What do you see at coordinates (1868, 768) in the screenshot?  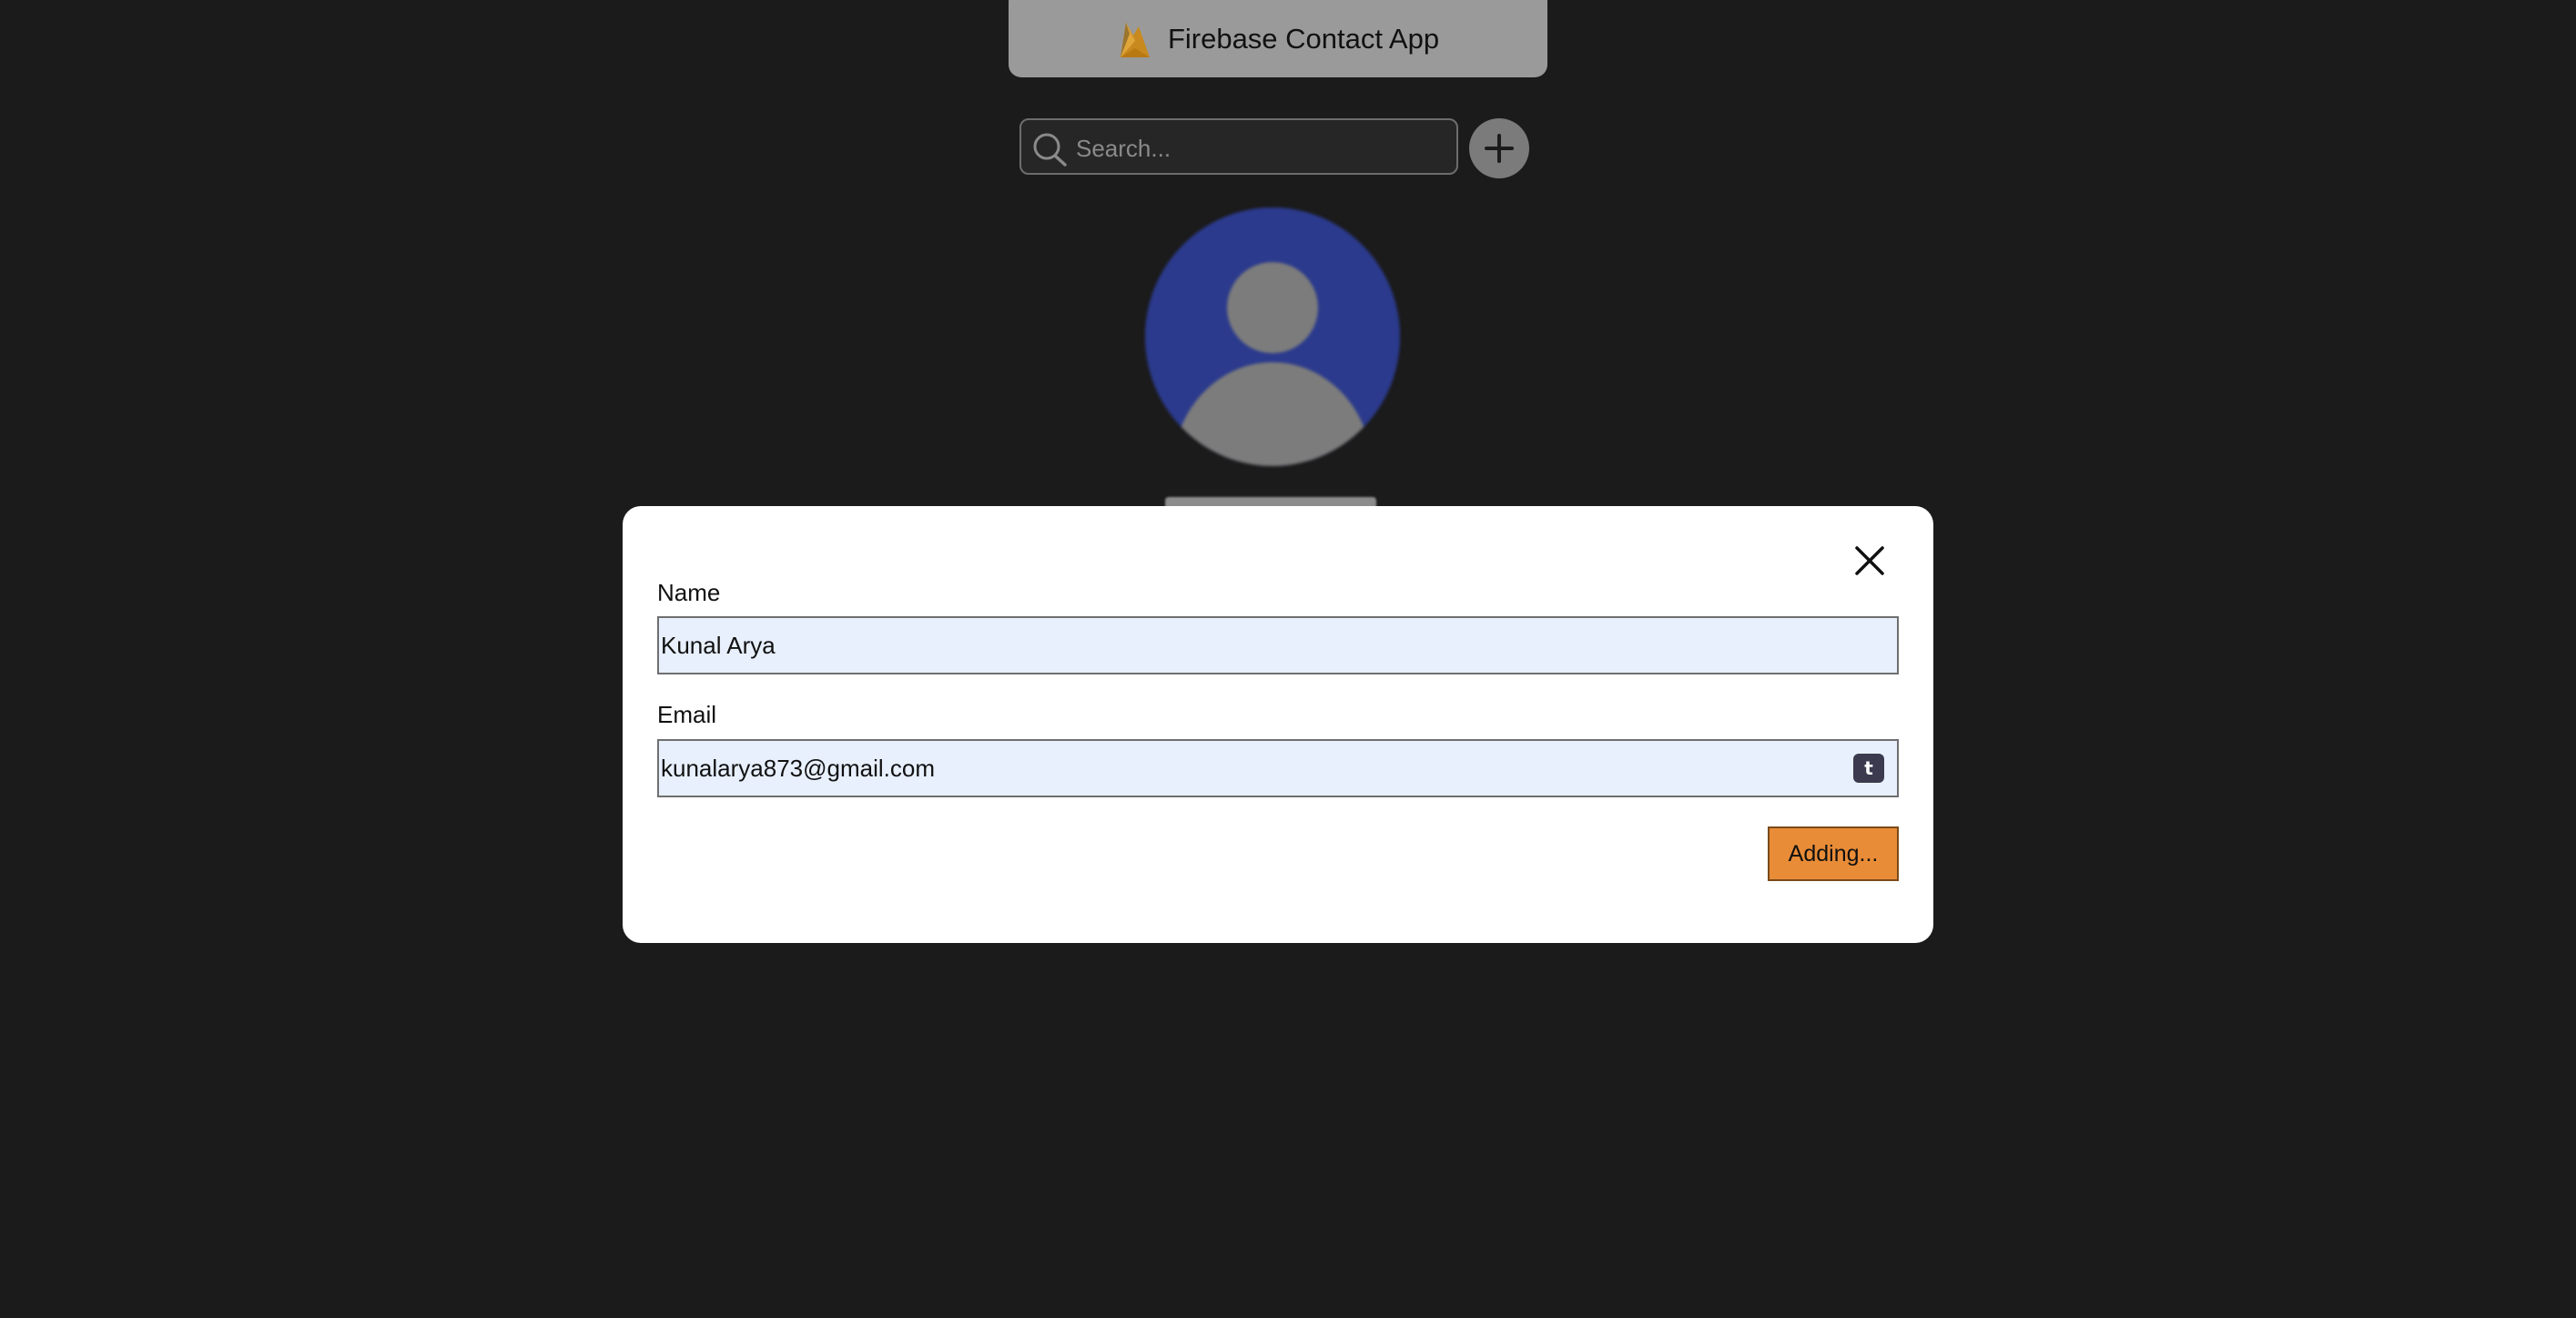 I see `autofill-extension-icon: t` at bounding box center [1868, 768].